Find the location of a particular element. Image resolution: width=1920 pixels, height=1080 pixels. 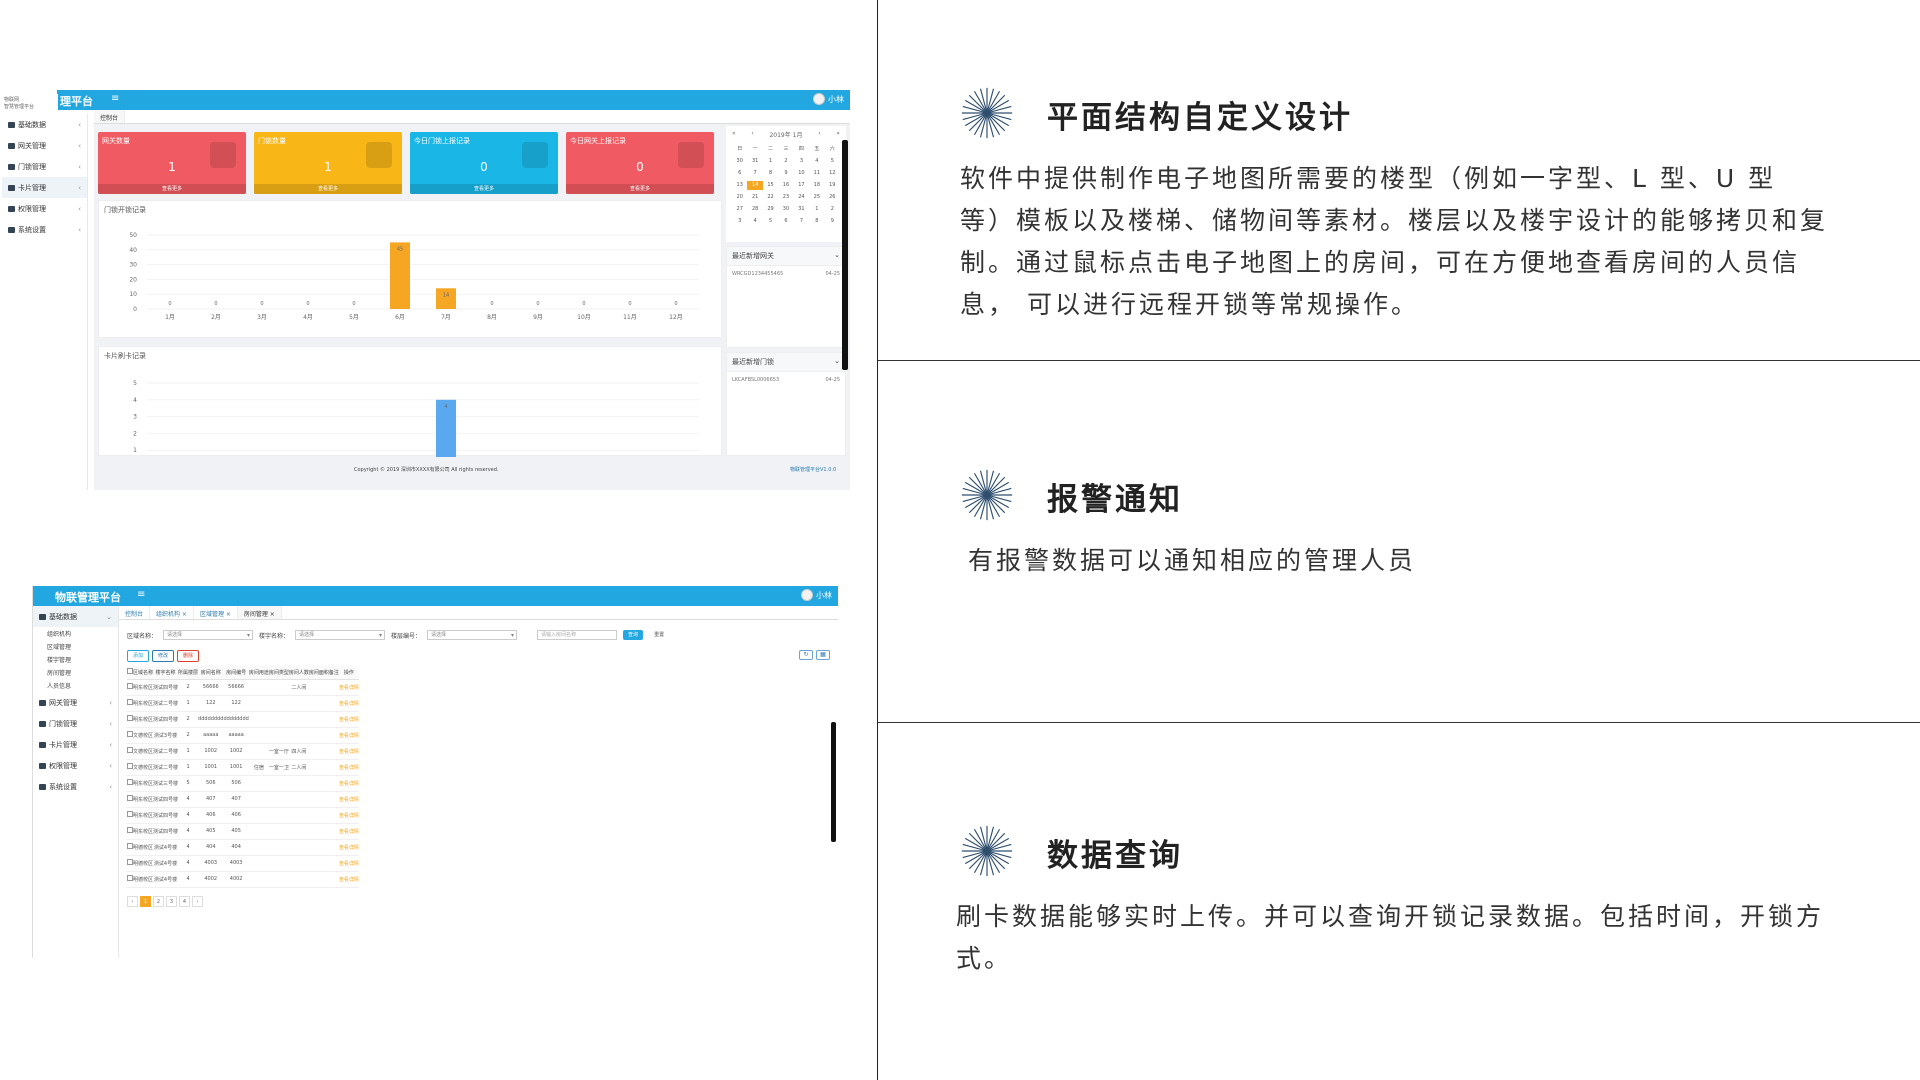

table-row: 文德校区 测试3号楼 2 aaaaa aaaaa 查看详情 is located at coordinates (243, 735).